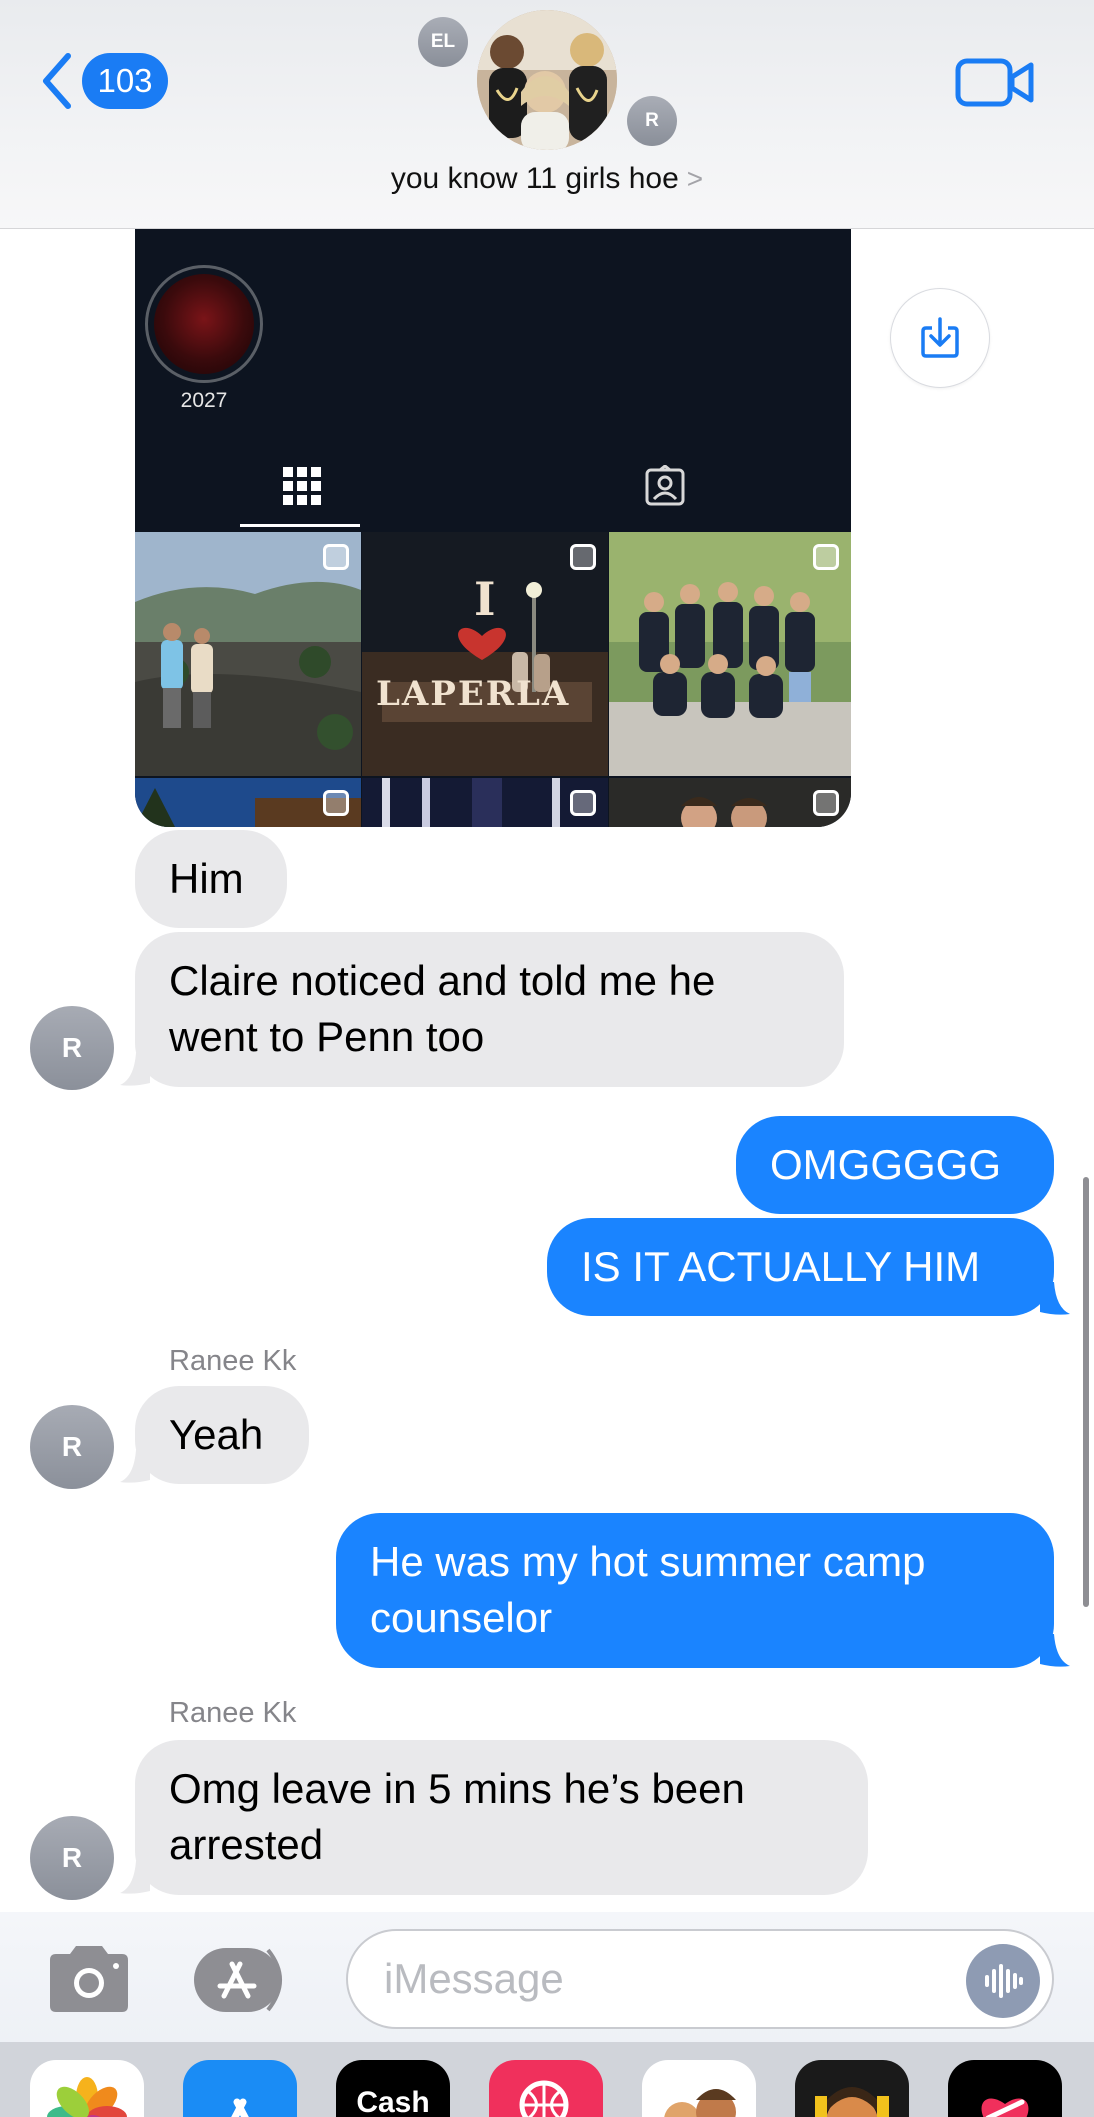 The width and height of the screenshot is (1094, 2117). What do you see at coordinates (89, 1979) in the screenshot?
I see `camera-icon` at bounding box center [89, 1979].